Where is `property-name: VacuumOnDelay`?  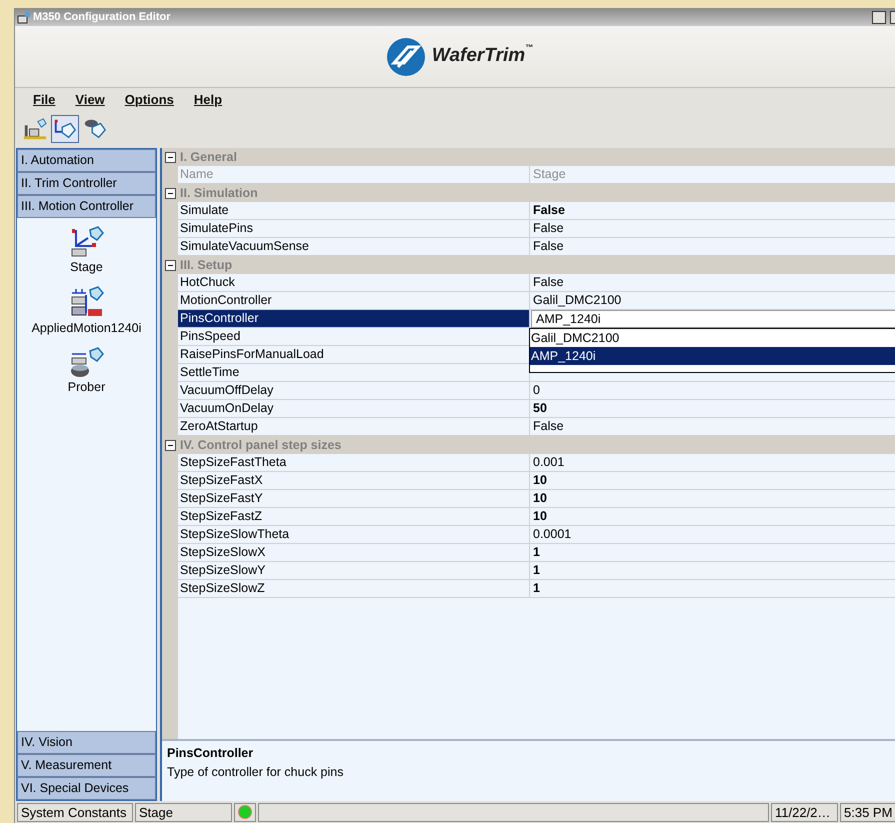
property-name: VacuumOnDelay is located at coordinates (354, 408).